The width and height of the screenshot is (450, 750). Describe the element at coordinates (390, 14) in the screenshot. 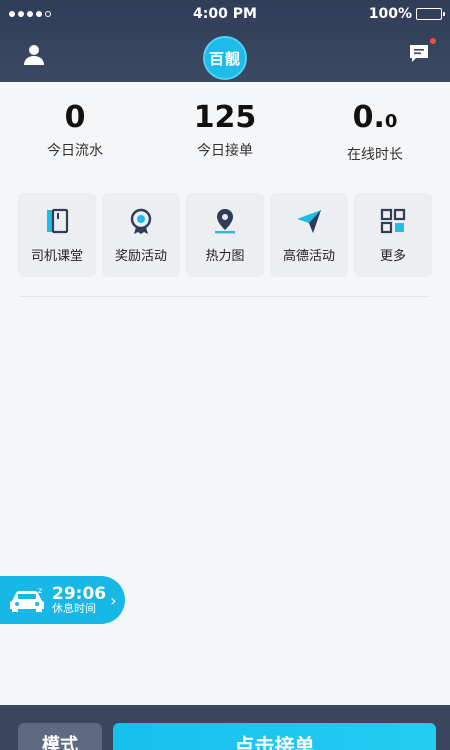

I see `battery-percentage: 100%` at that location.